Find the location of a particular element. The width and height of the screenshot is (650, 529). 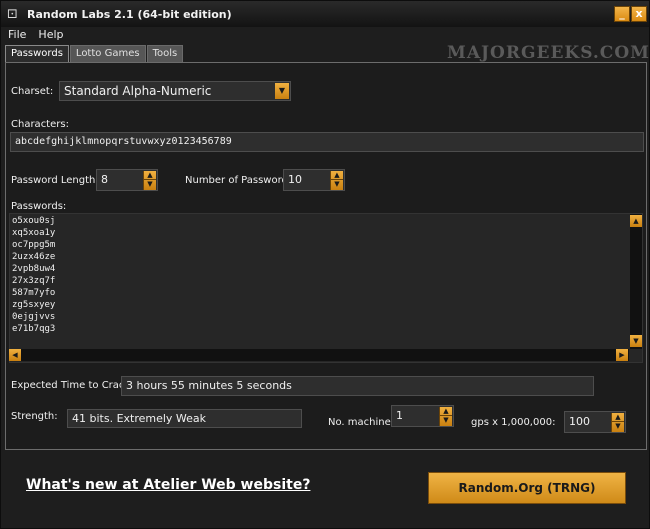

scroll-right-icon: ▶ is located at coordinates (622, 355).